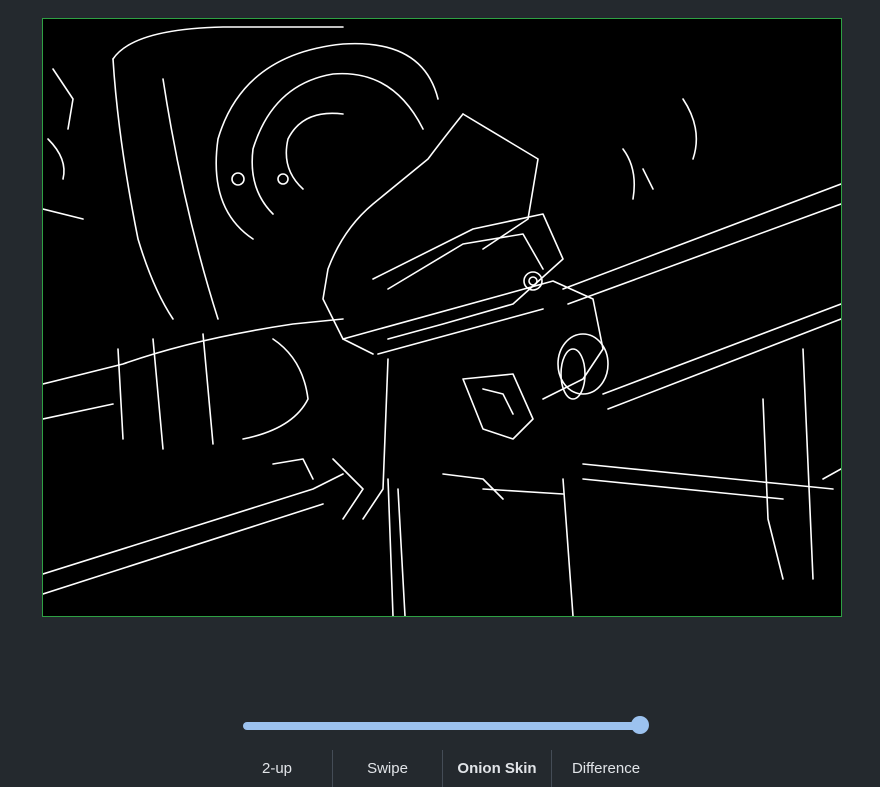 Image resolution: width=880 pixels, height=787 pixels. I want to click on onion-skin-slider, so click(446, 726).